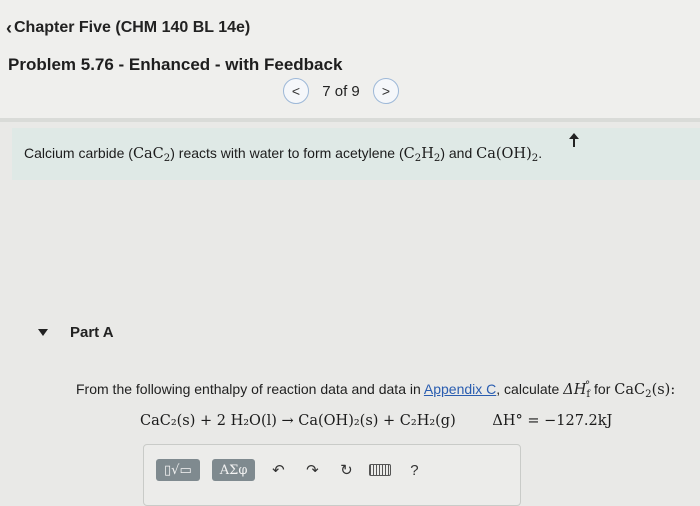 Image resolution: width=700 pixels, height=506 pixels. What do you see at coordinates (9, 28) in the screenshot?
I see `chevron-left-icon: ‹` at bounding box center [9, 28].